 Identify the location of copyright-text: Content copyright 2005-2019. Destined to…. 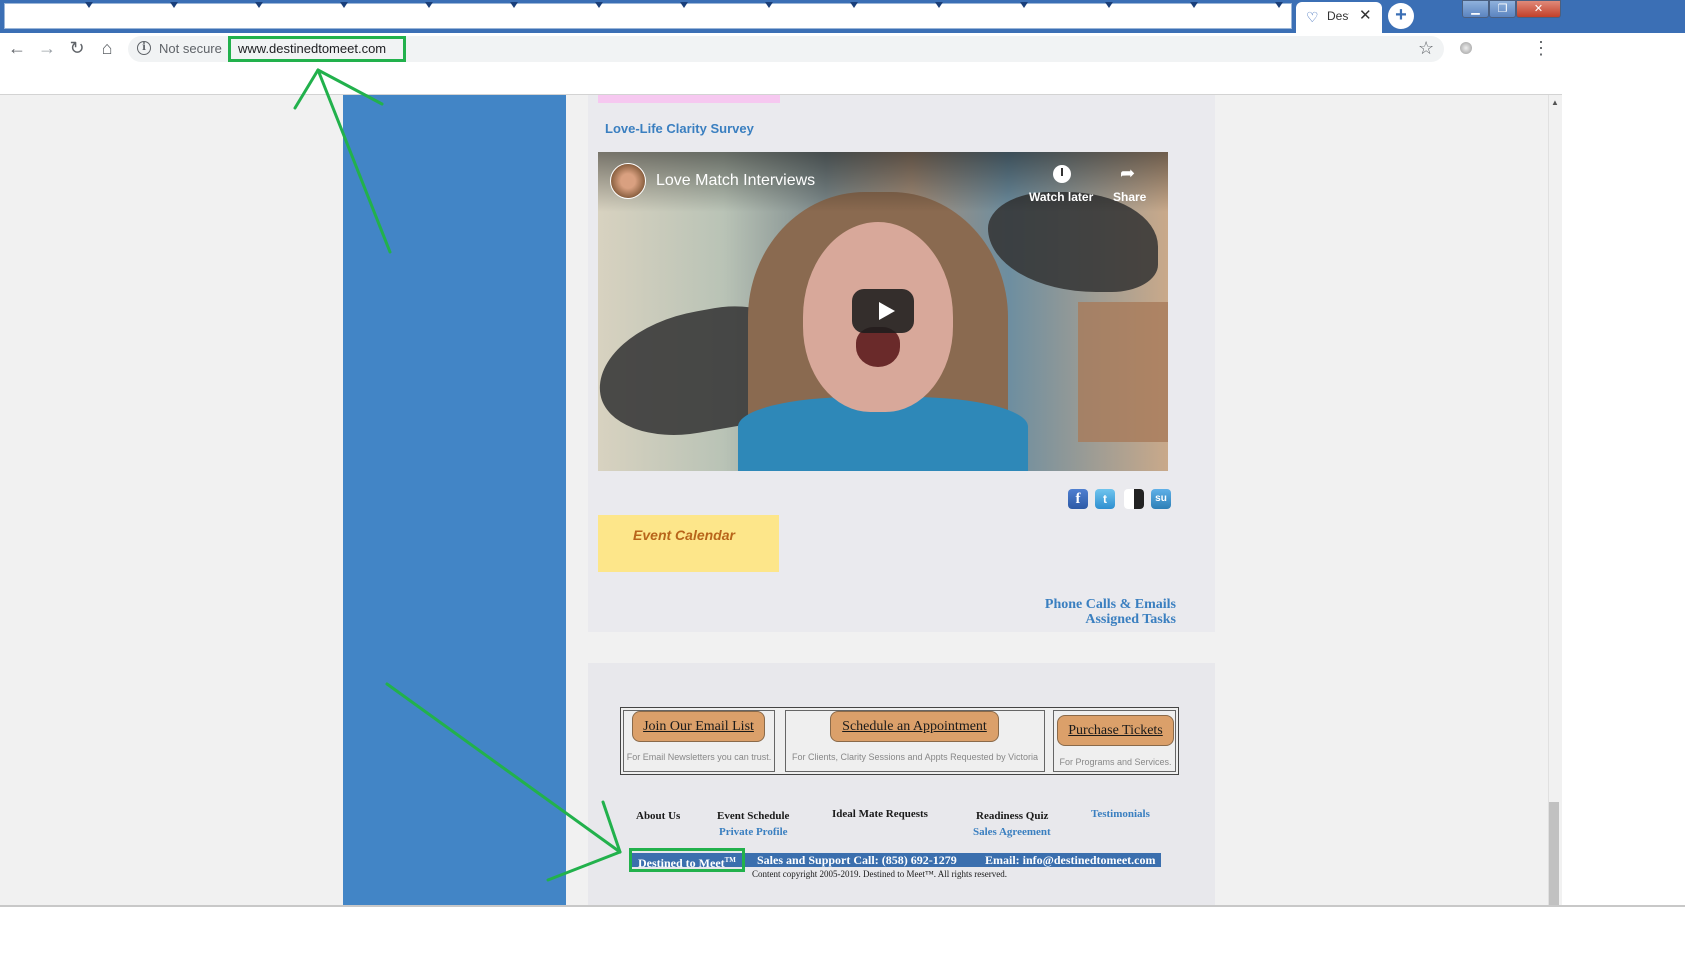
(880, 874).